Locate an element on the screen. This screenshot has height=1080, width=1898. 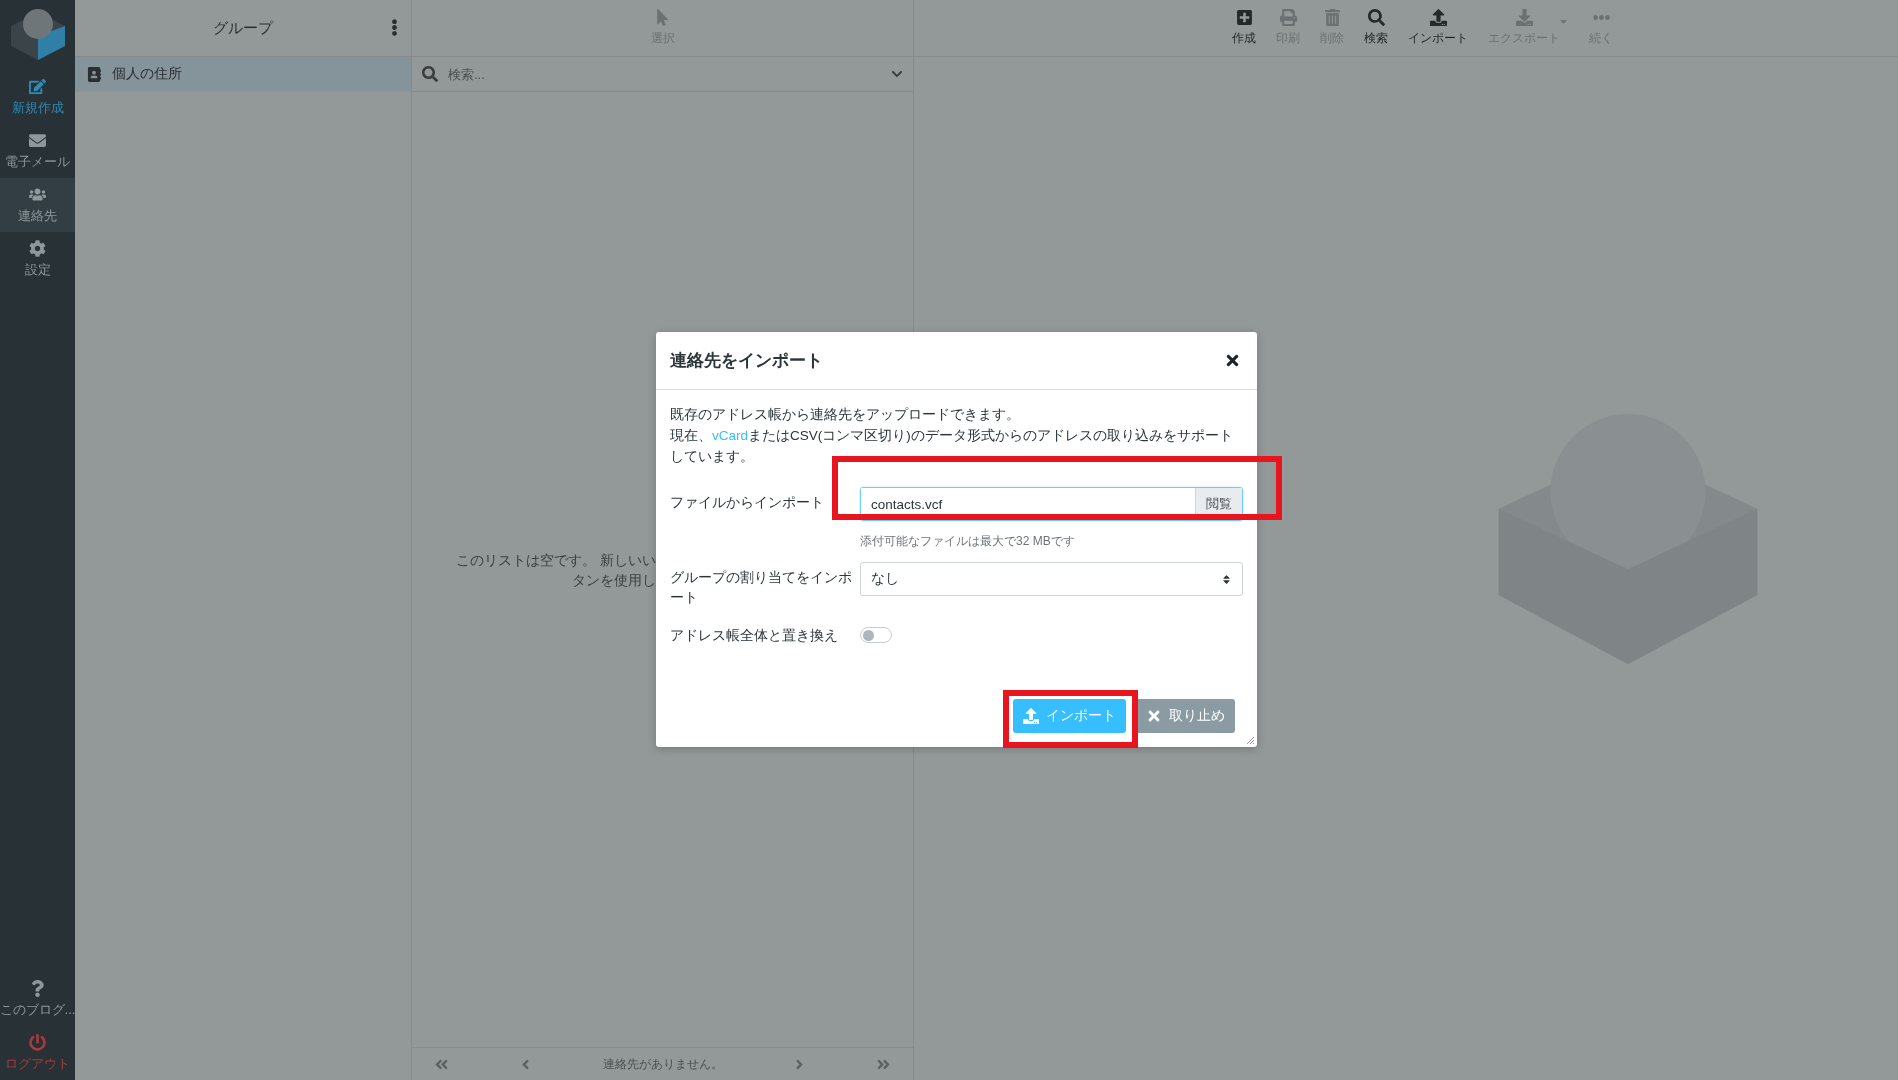
printer-icon is located at coordinates (1288, 17).